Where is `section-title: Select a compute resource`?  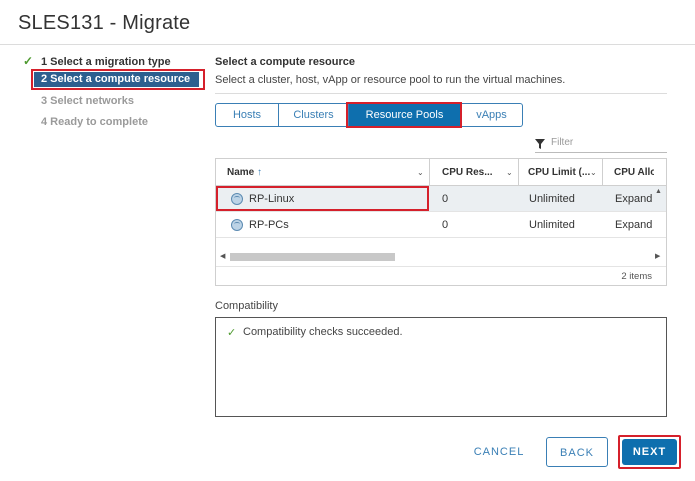
section-title: Select a compute resource is located at coordinates (285, 62).